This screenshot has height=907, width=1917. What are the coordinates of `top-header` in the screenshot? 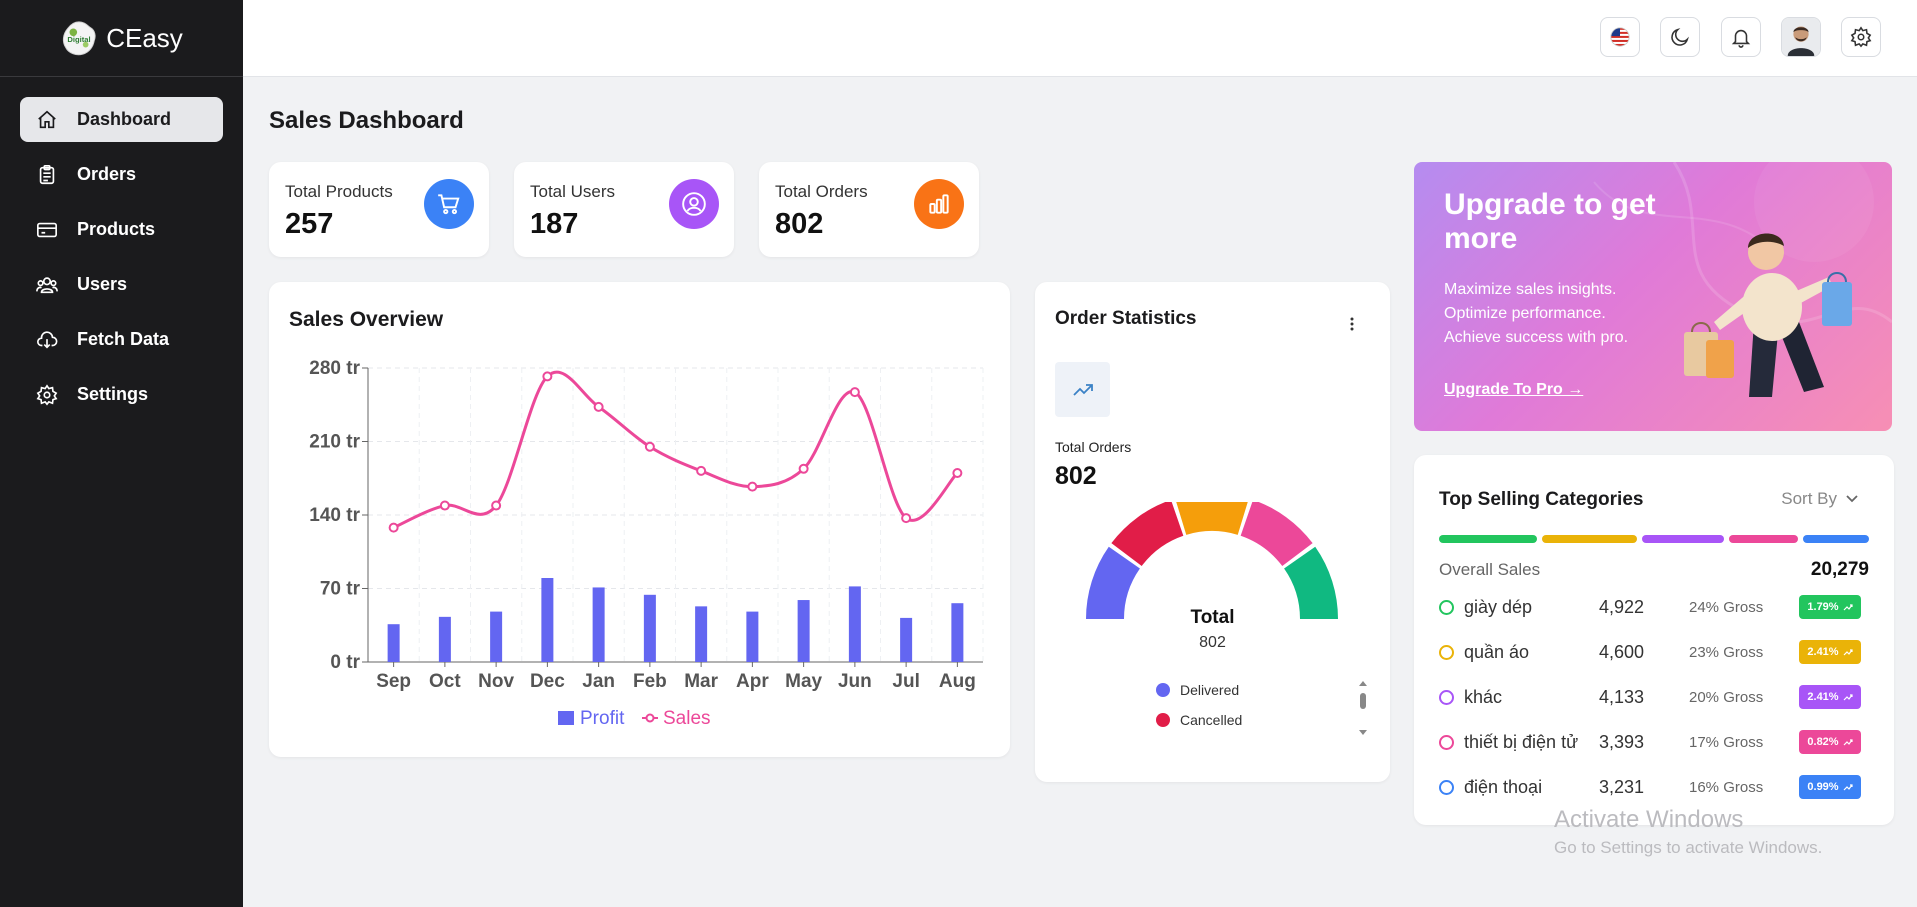 It's located at (1080, 38).